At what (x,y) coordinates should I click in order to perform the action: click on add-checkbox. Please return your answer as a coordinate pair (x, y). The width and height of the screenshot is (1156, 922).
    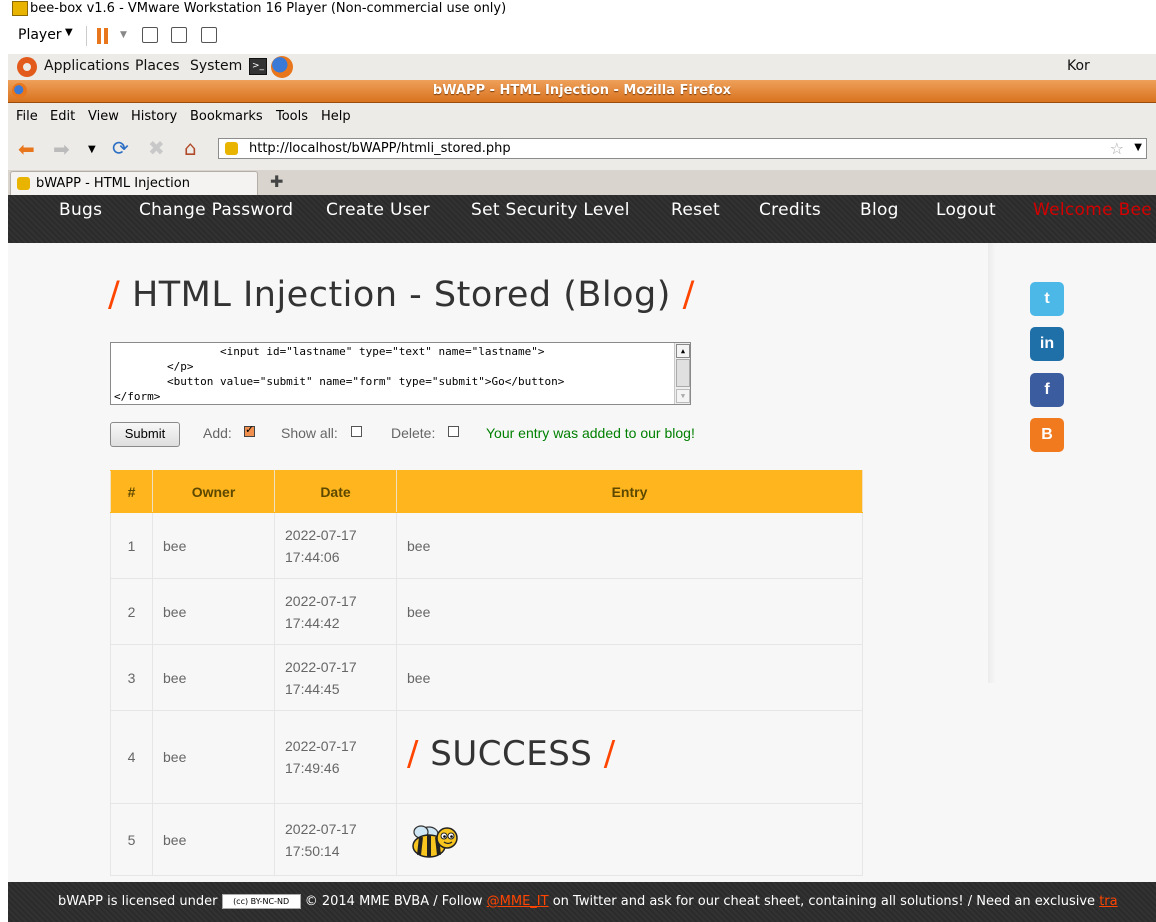
    Looking at the image, I should click on (249, 430).